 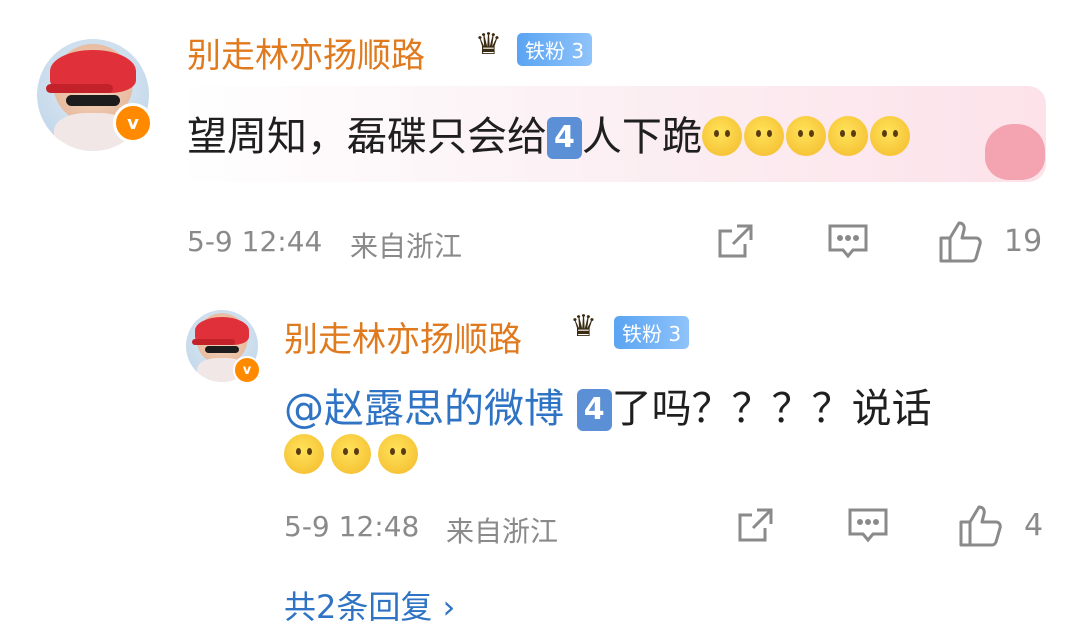 What do you see at coordinates (306, 52) in the screenshot?
I see `comment-username: 别走林亦扬顺路` at bounding box center [306, 52].